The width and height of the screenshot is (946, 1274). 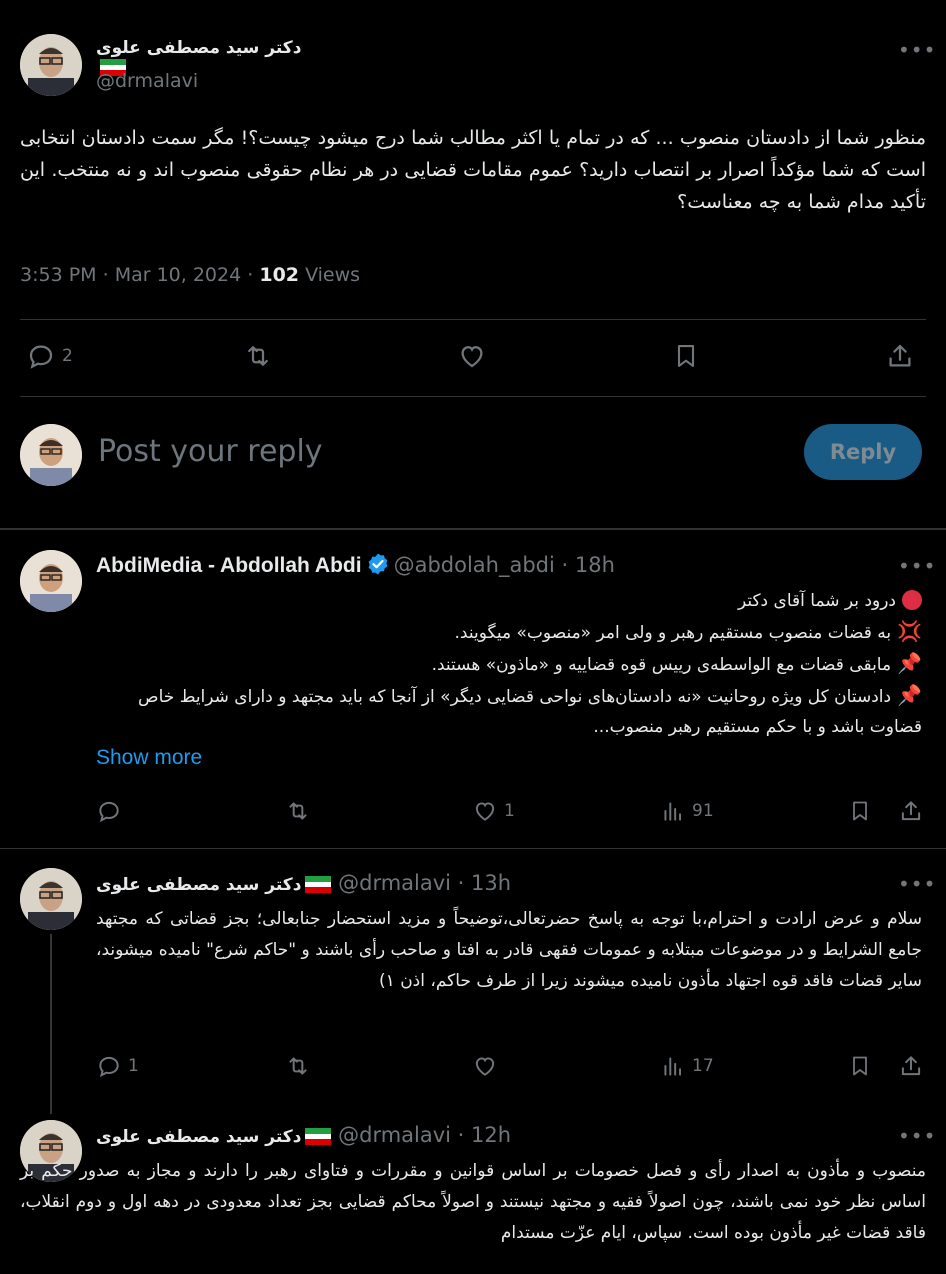 What do you see at coordinates (473, 529) in the screenshot?
I see `thread-separator` at bounding box center [473, 529].